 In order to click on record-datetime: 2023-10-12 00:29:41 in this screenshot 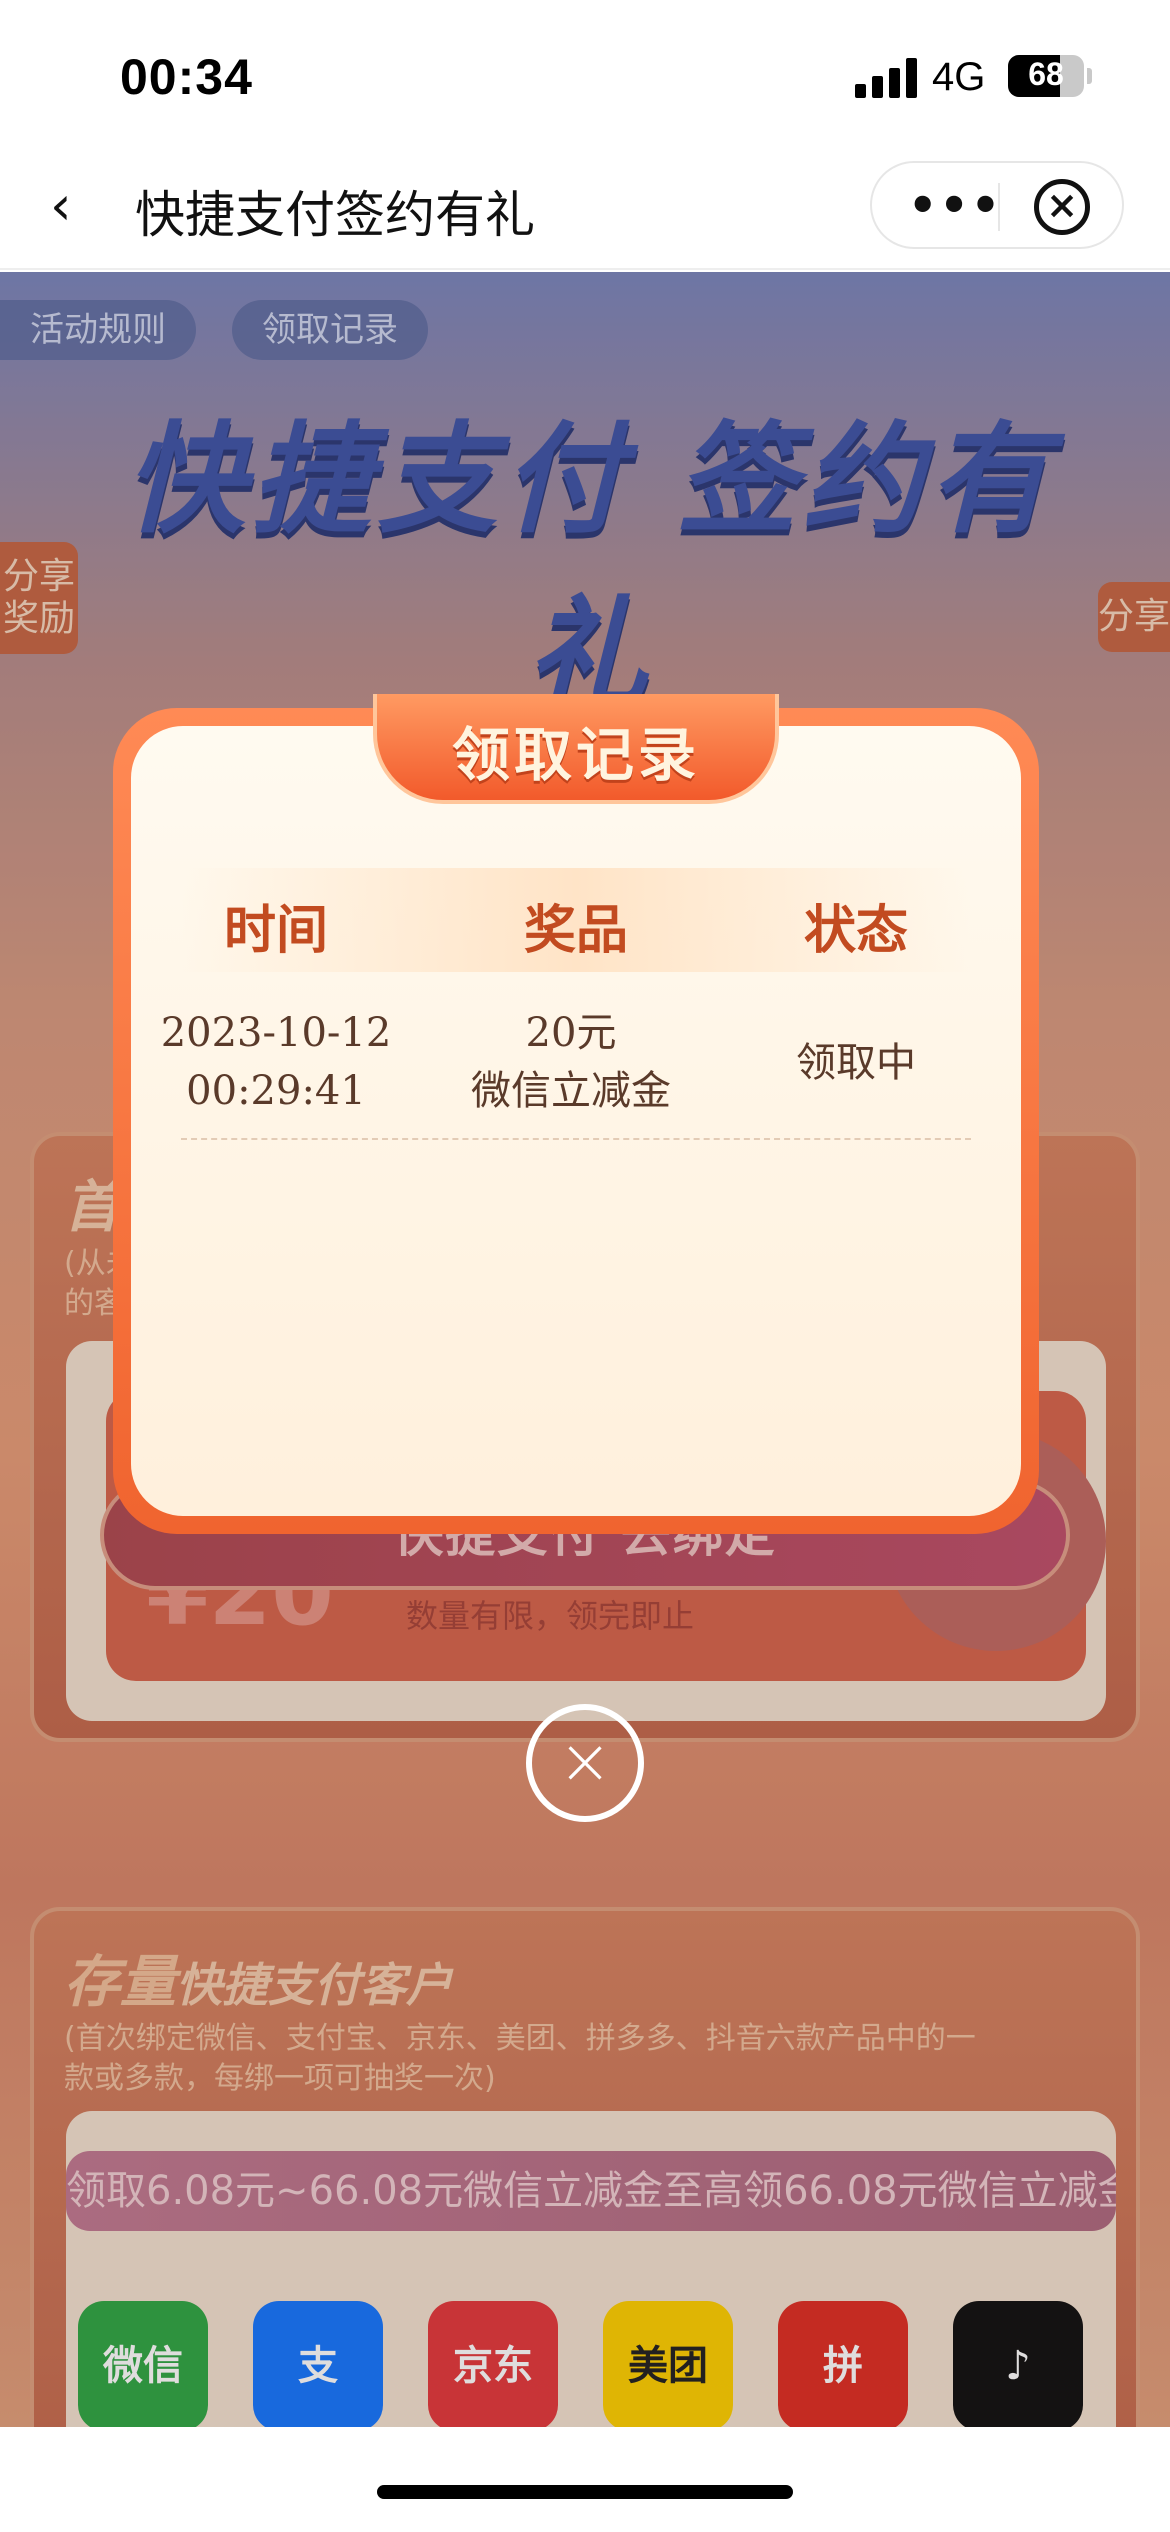, I will do `click(276, 1062)`.